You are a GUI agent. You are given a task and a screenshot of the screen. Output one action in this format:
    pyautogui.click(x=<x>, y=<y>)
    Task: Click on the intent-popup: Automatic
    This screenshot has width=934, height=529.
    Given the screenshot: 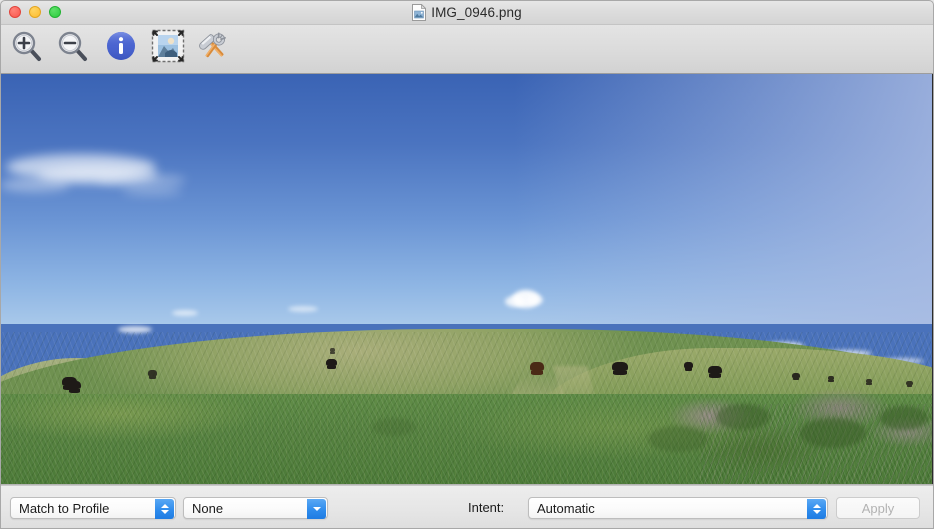 What is the action you would take?
    pyautogui.click(x=678, y=508)
    